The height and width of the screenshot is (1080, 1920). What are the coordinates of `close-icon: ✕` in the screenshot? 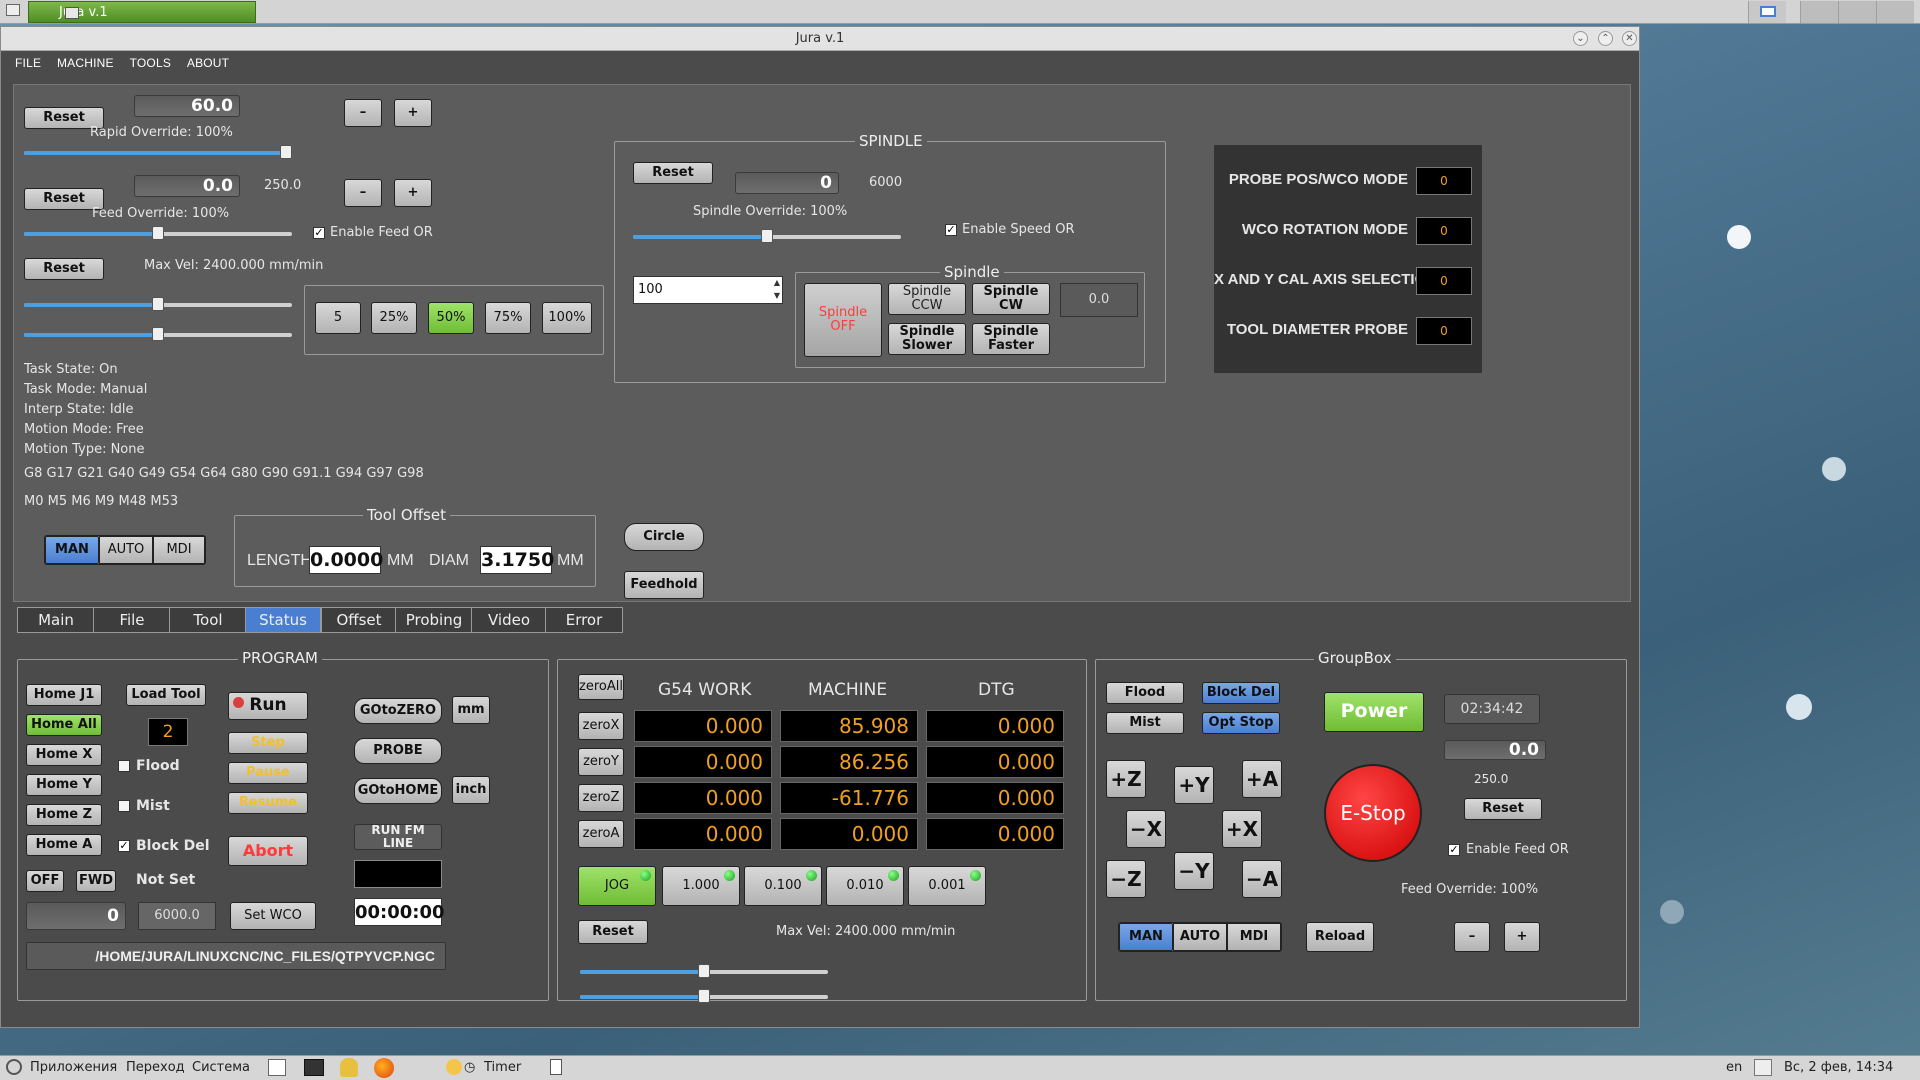 It's located at (1629, 38).